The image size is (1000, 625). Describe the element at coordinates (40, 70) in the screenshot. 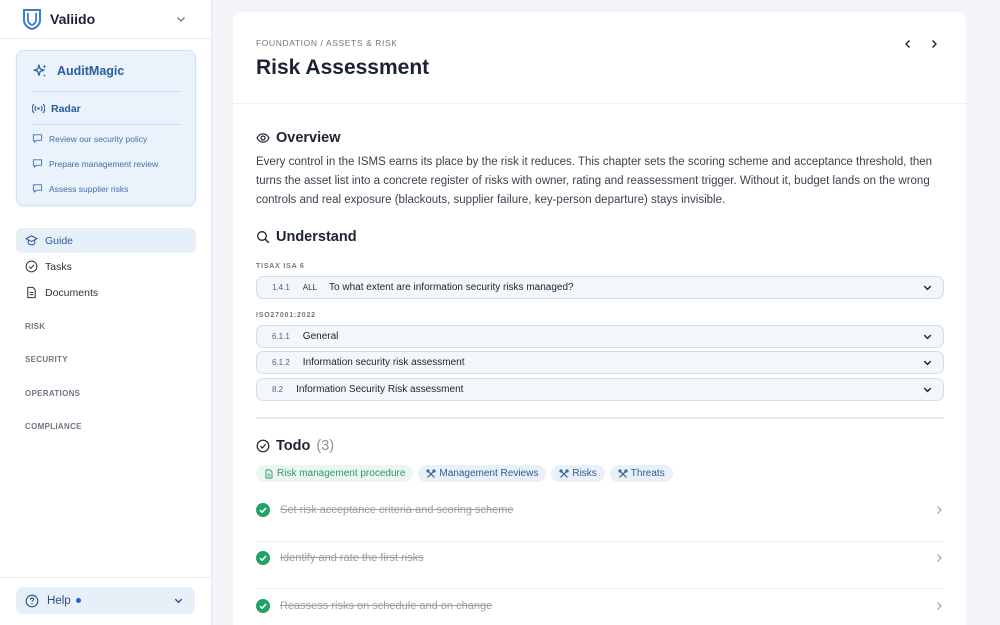

I see `sparkles-icon` at that location.